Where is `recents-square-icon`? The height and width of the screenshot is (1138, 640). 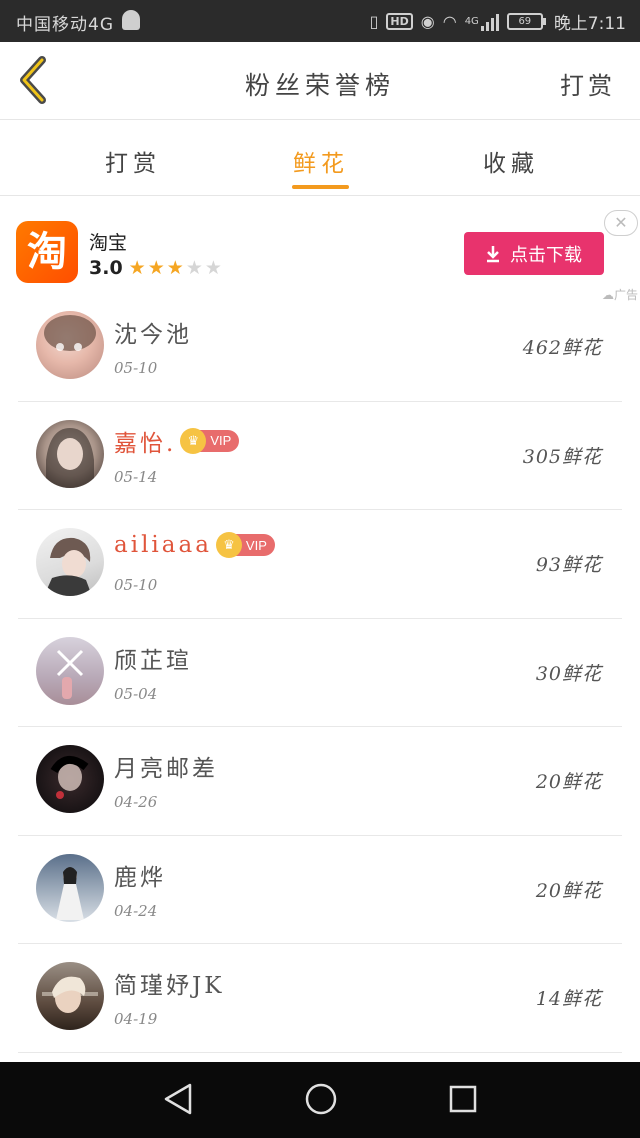 recents-square-icon is located at coordinates (463, 1099).